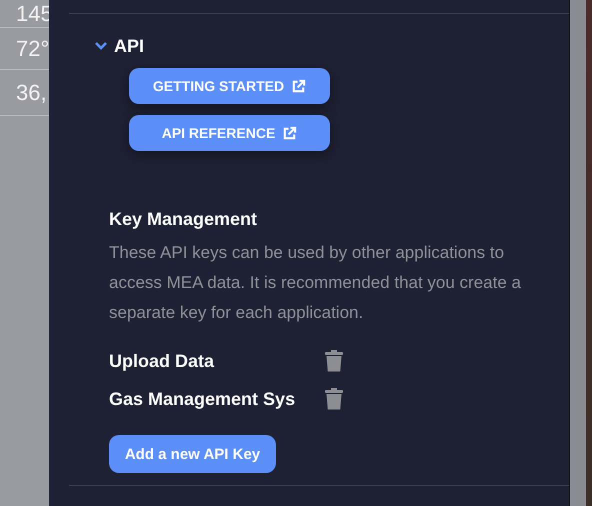  I want to click on section-heading: Key Management, so click(183, 219).